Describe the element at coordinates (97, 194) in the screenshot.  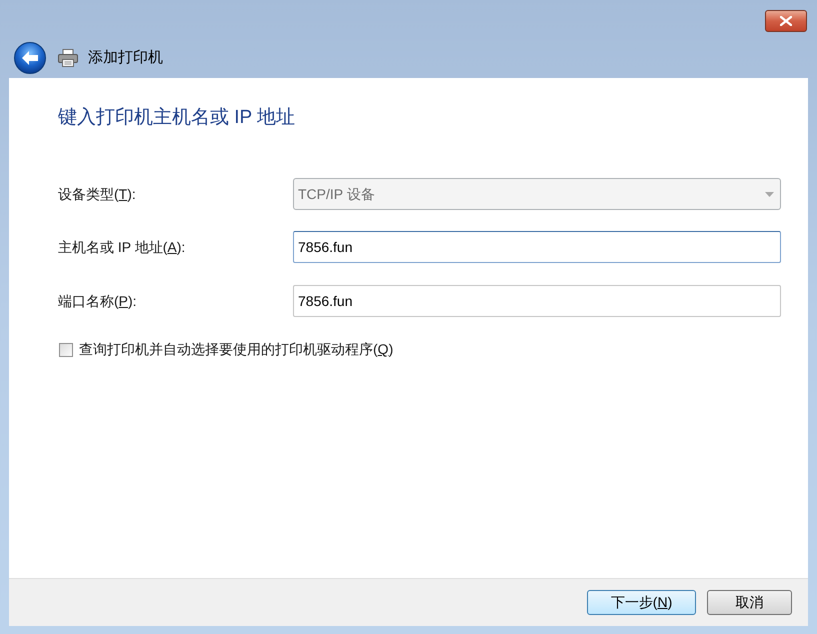
I see `field-label: 设备类型(T):` at that location.